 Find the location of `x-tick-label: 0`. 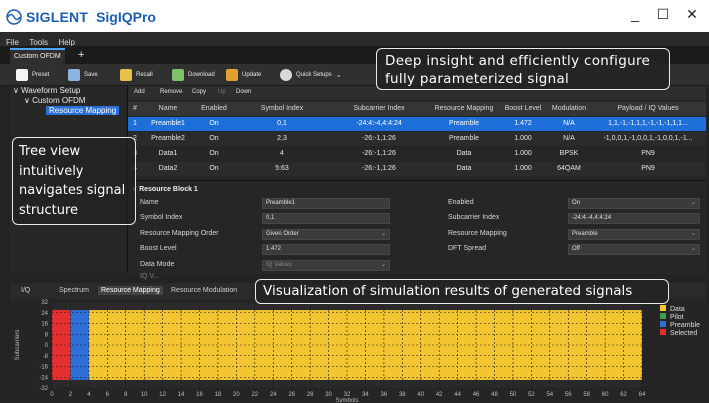

x-tick-label: 0 is located at coordinates (52, 395).